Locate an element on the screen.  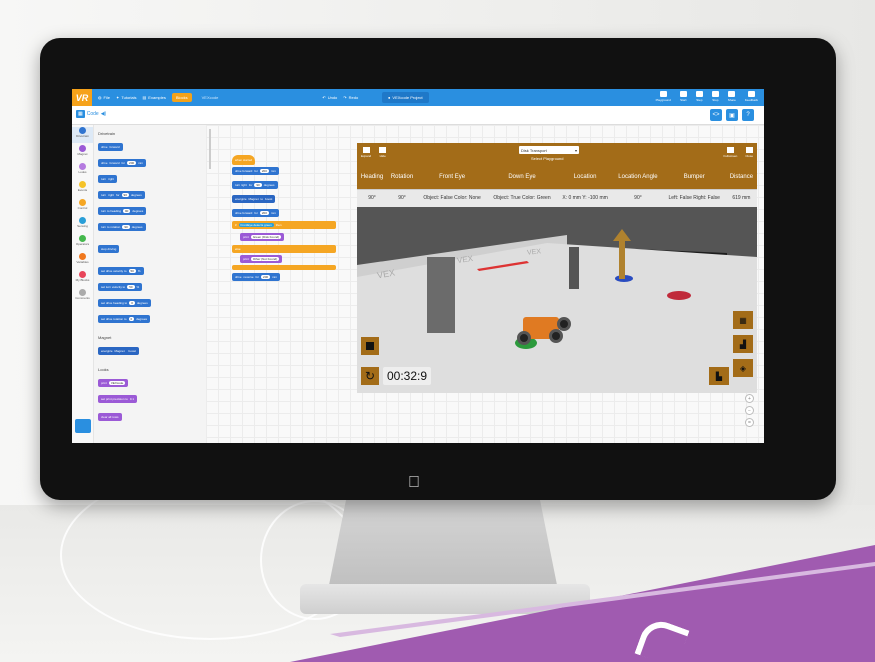
extension-button is located at coordinates (83, 426).